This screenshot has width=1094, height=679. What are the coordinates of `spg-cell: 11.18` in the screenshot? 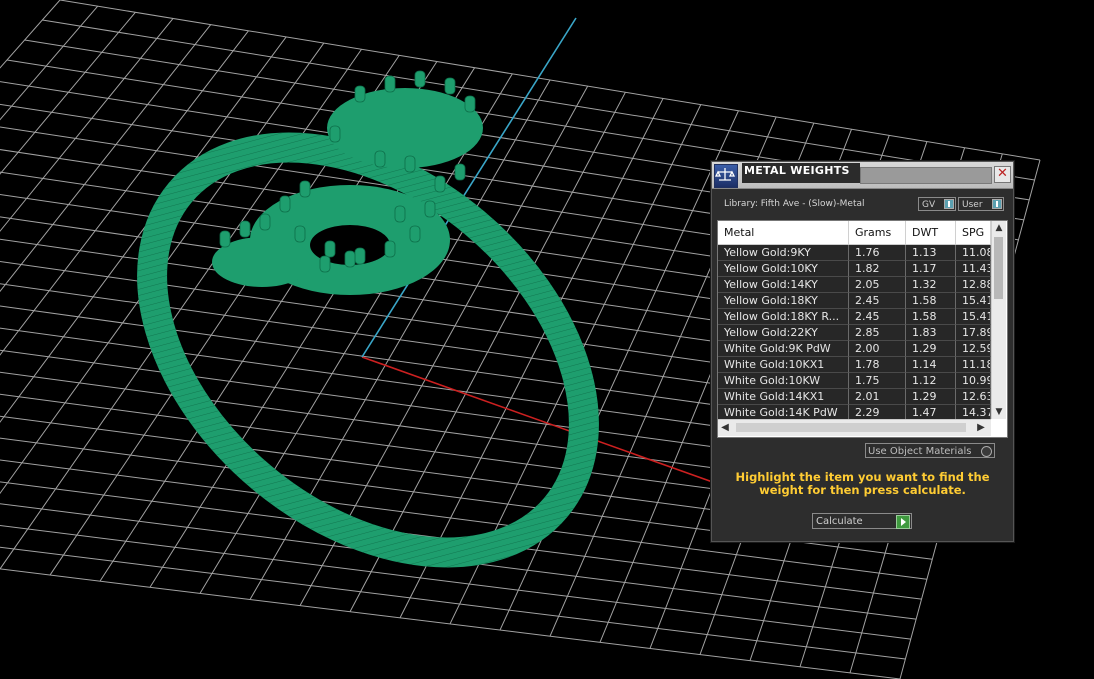 It's located at (973, 365).